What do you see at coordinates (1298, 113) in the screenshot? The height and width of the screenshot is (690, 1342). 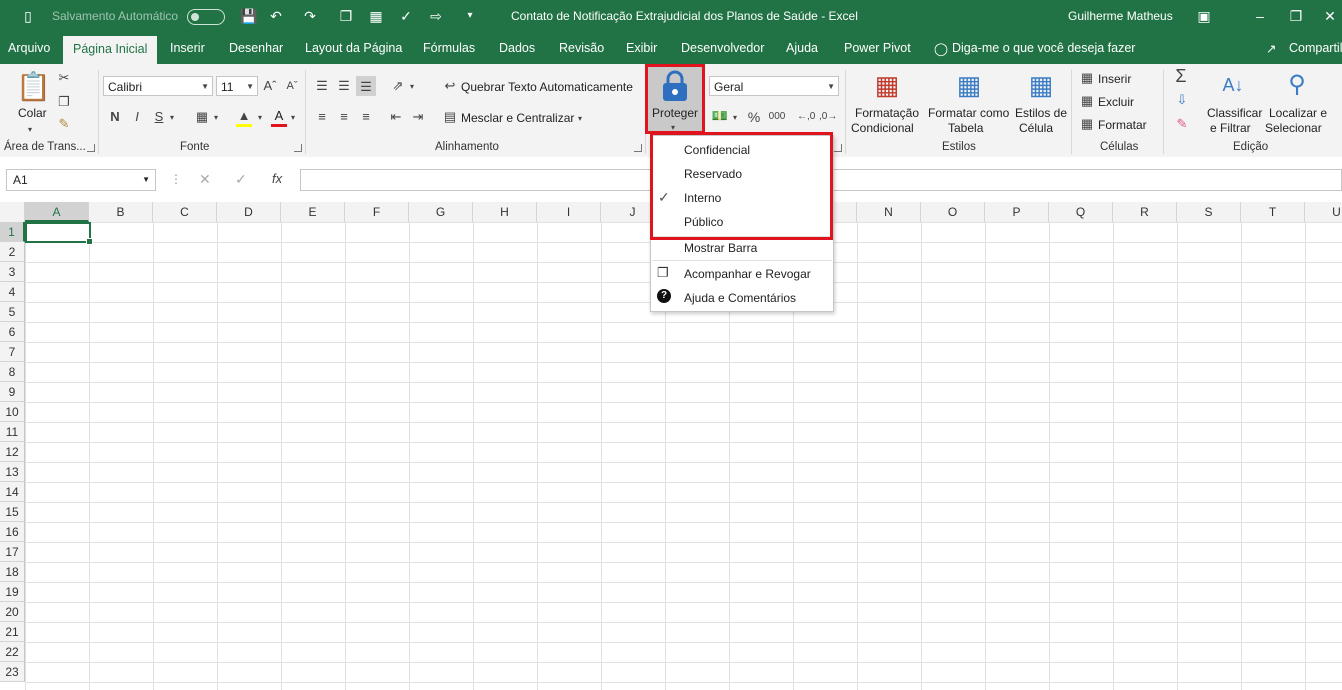 I see `find-select-button: Localizar e` at bounding box center [1298, 113].